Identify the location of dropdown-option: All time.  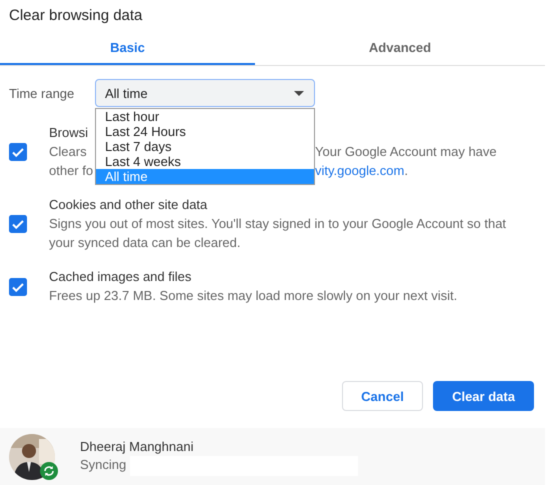
(205, 176).